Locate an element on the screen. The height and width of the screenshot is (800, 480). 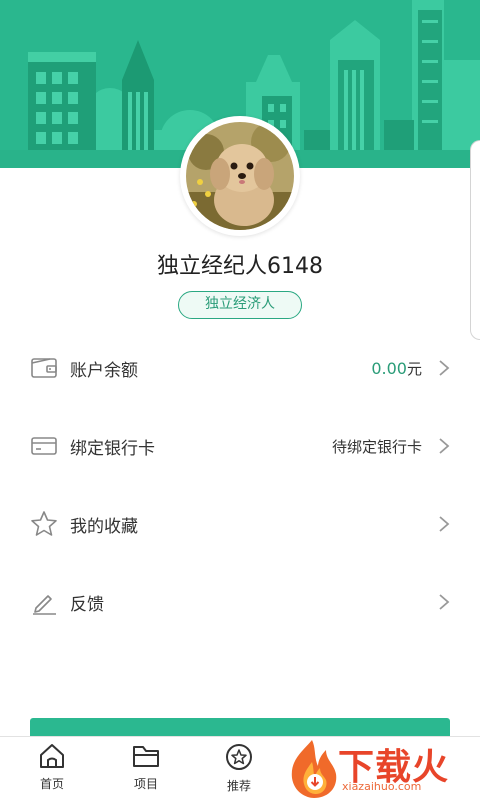
nav-item-recommend: 推荐 is located at coordinates (239, 771).